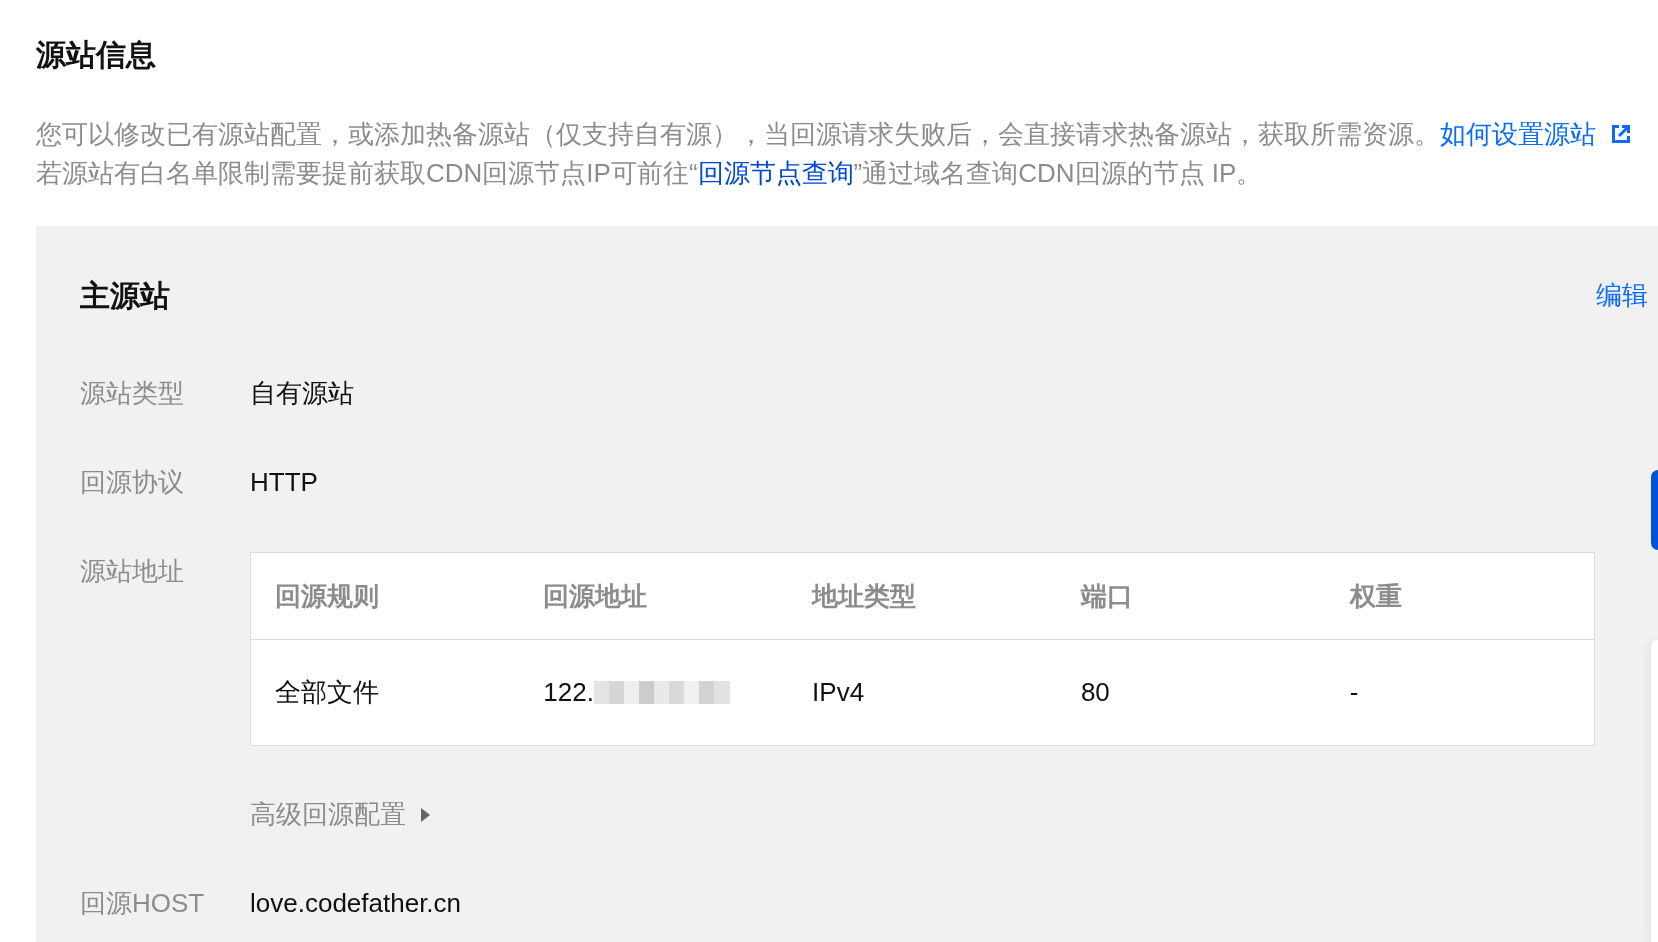 The width and height of the screenshot is (1658, 942). I want to click on query-link: 回源节点查询, so click(775, 173).